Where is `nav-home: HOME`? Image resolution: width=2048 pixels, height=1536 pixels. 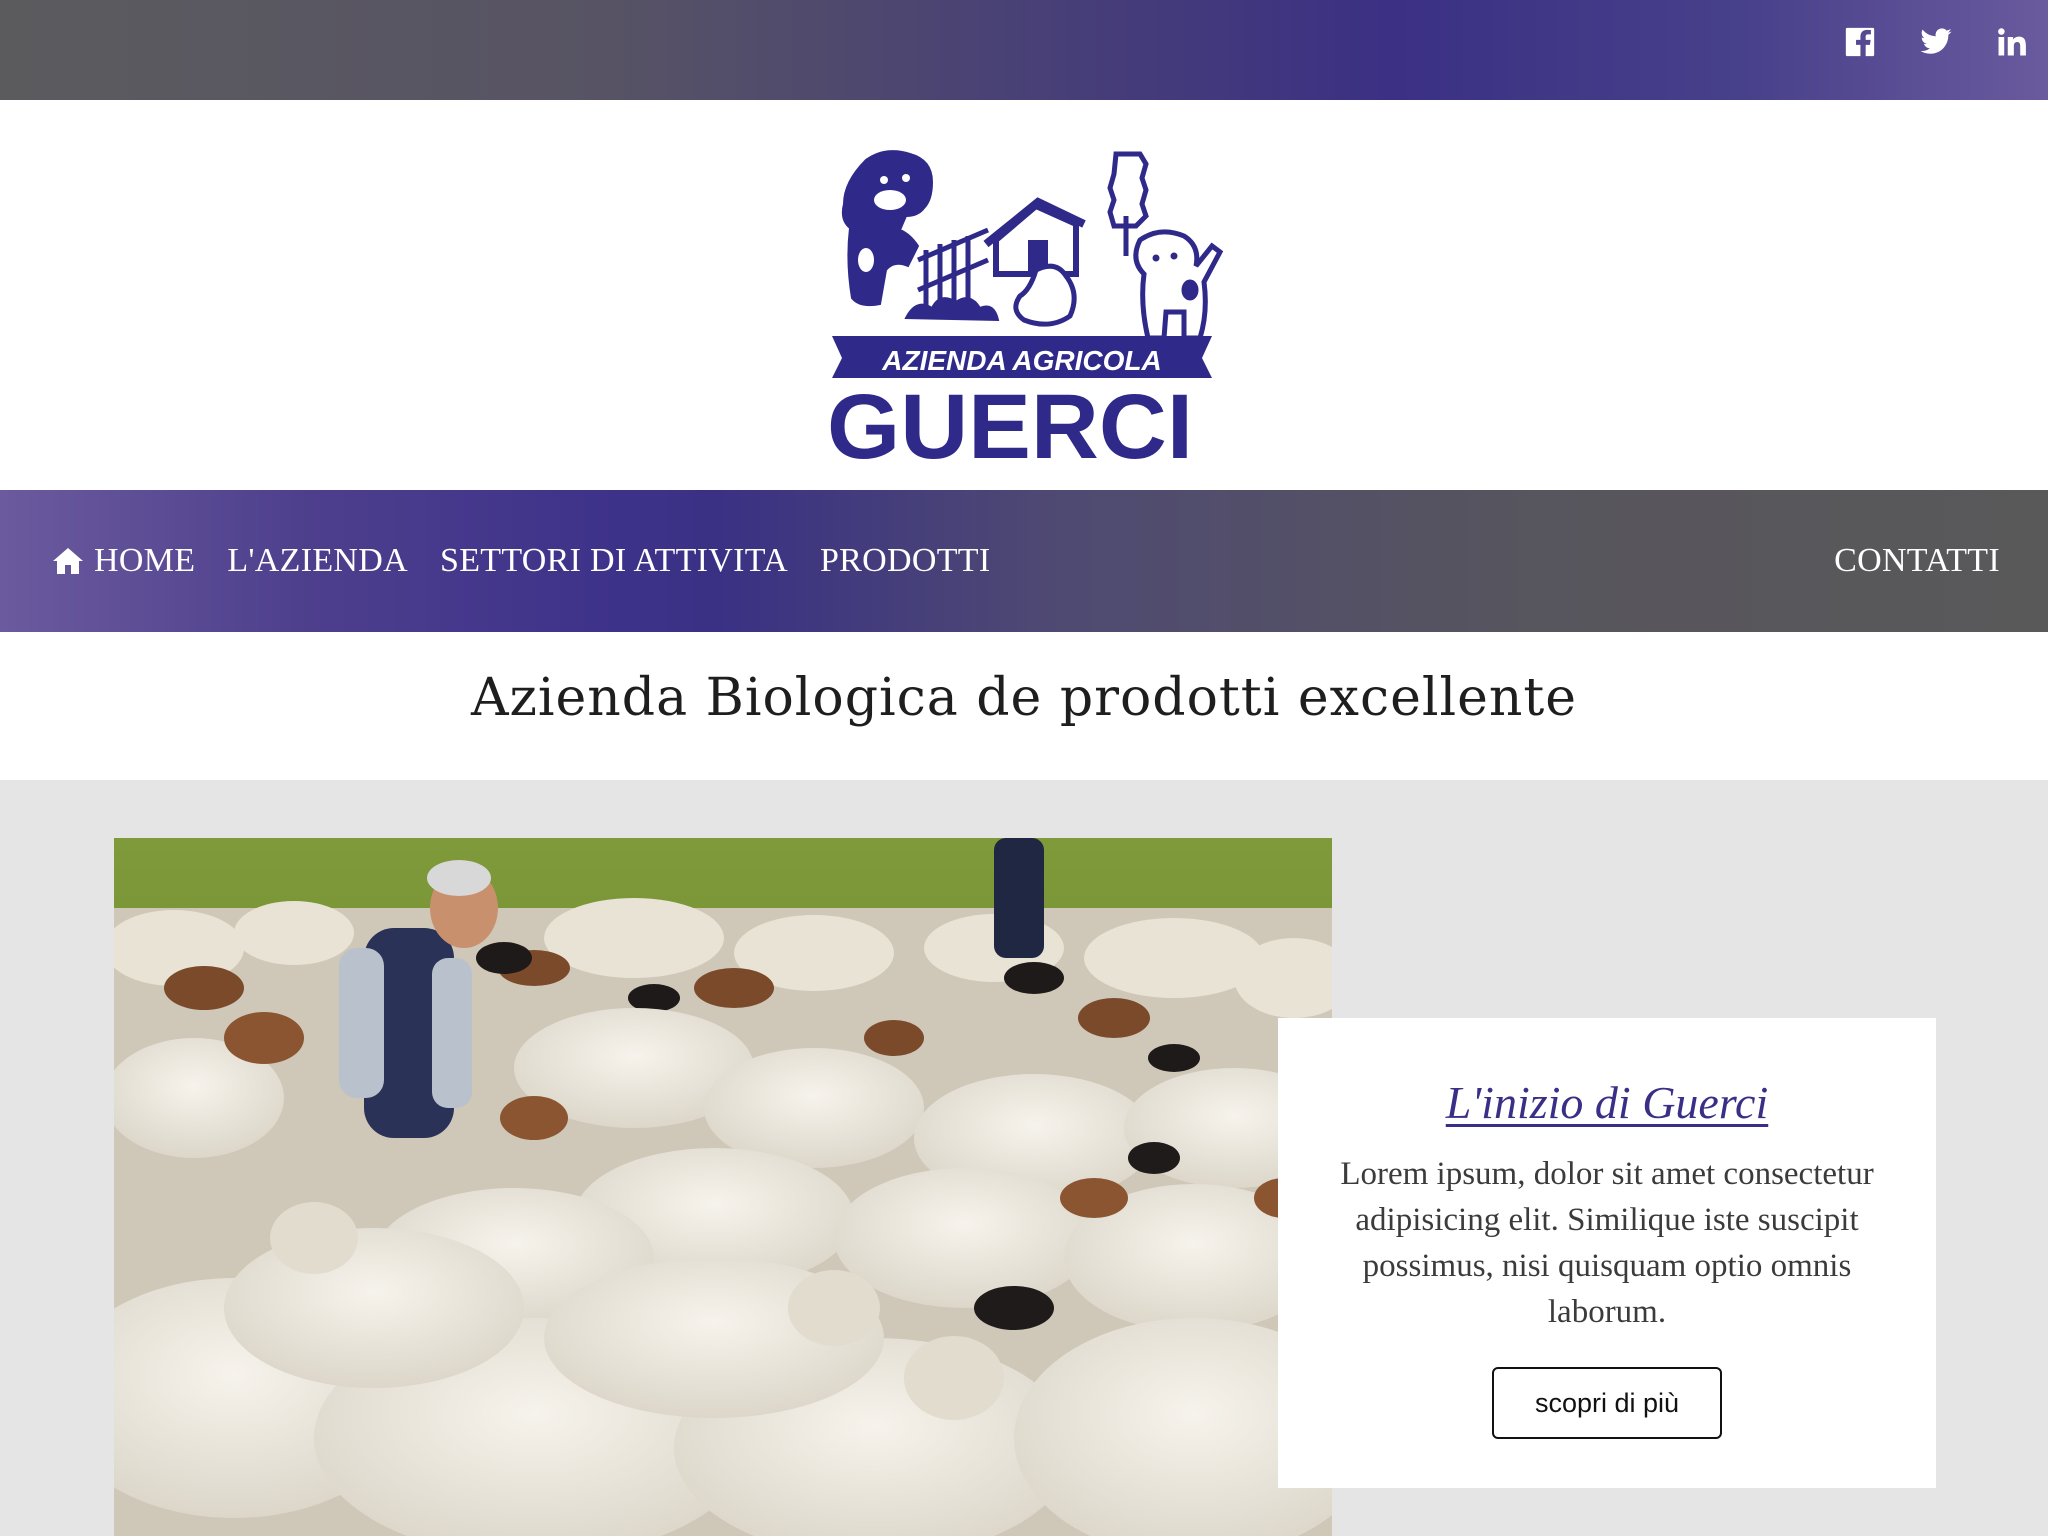
nav-home: HOME is located at coordinates (123, 561).